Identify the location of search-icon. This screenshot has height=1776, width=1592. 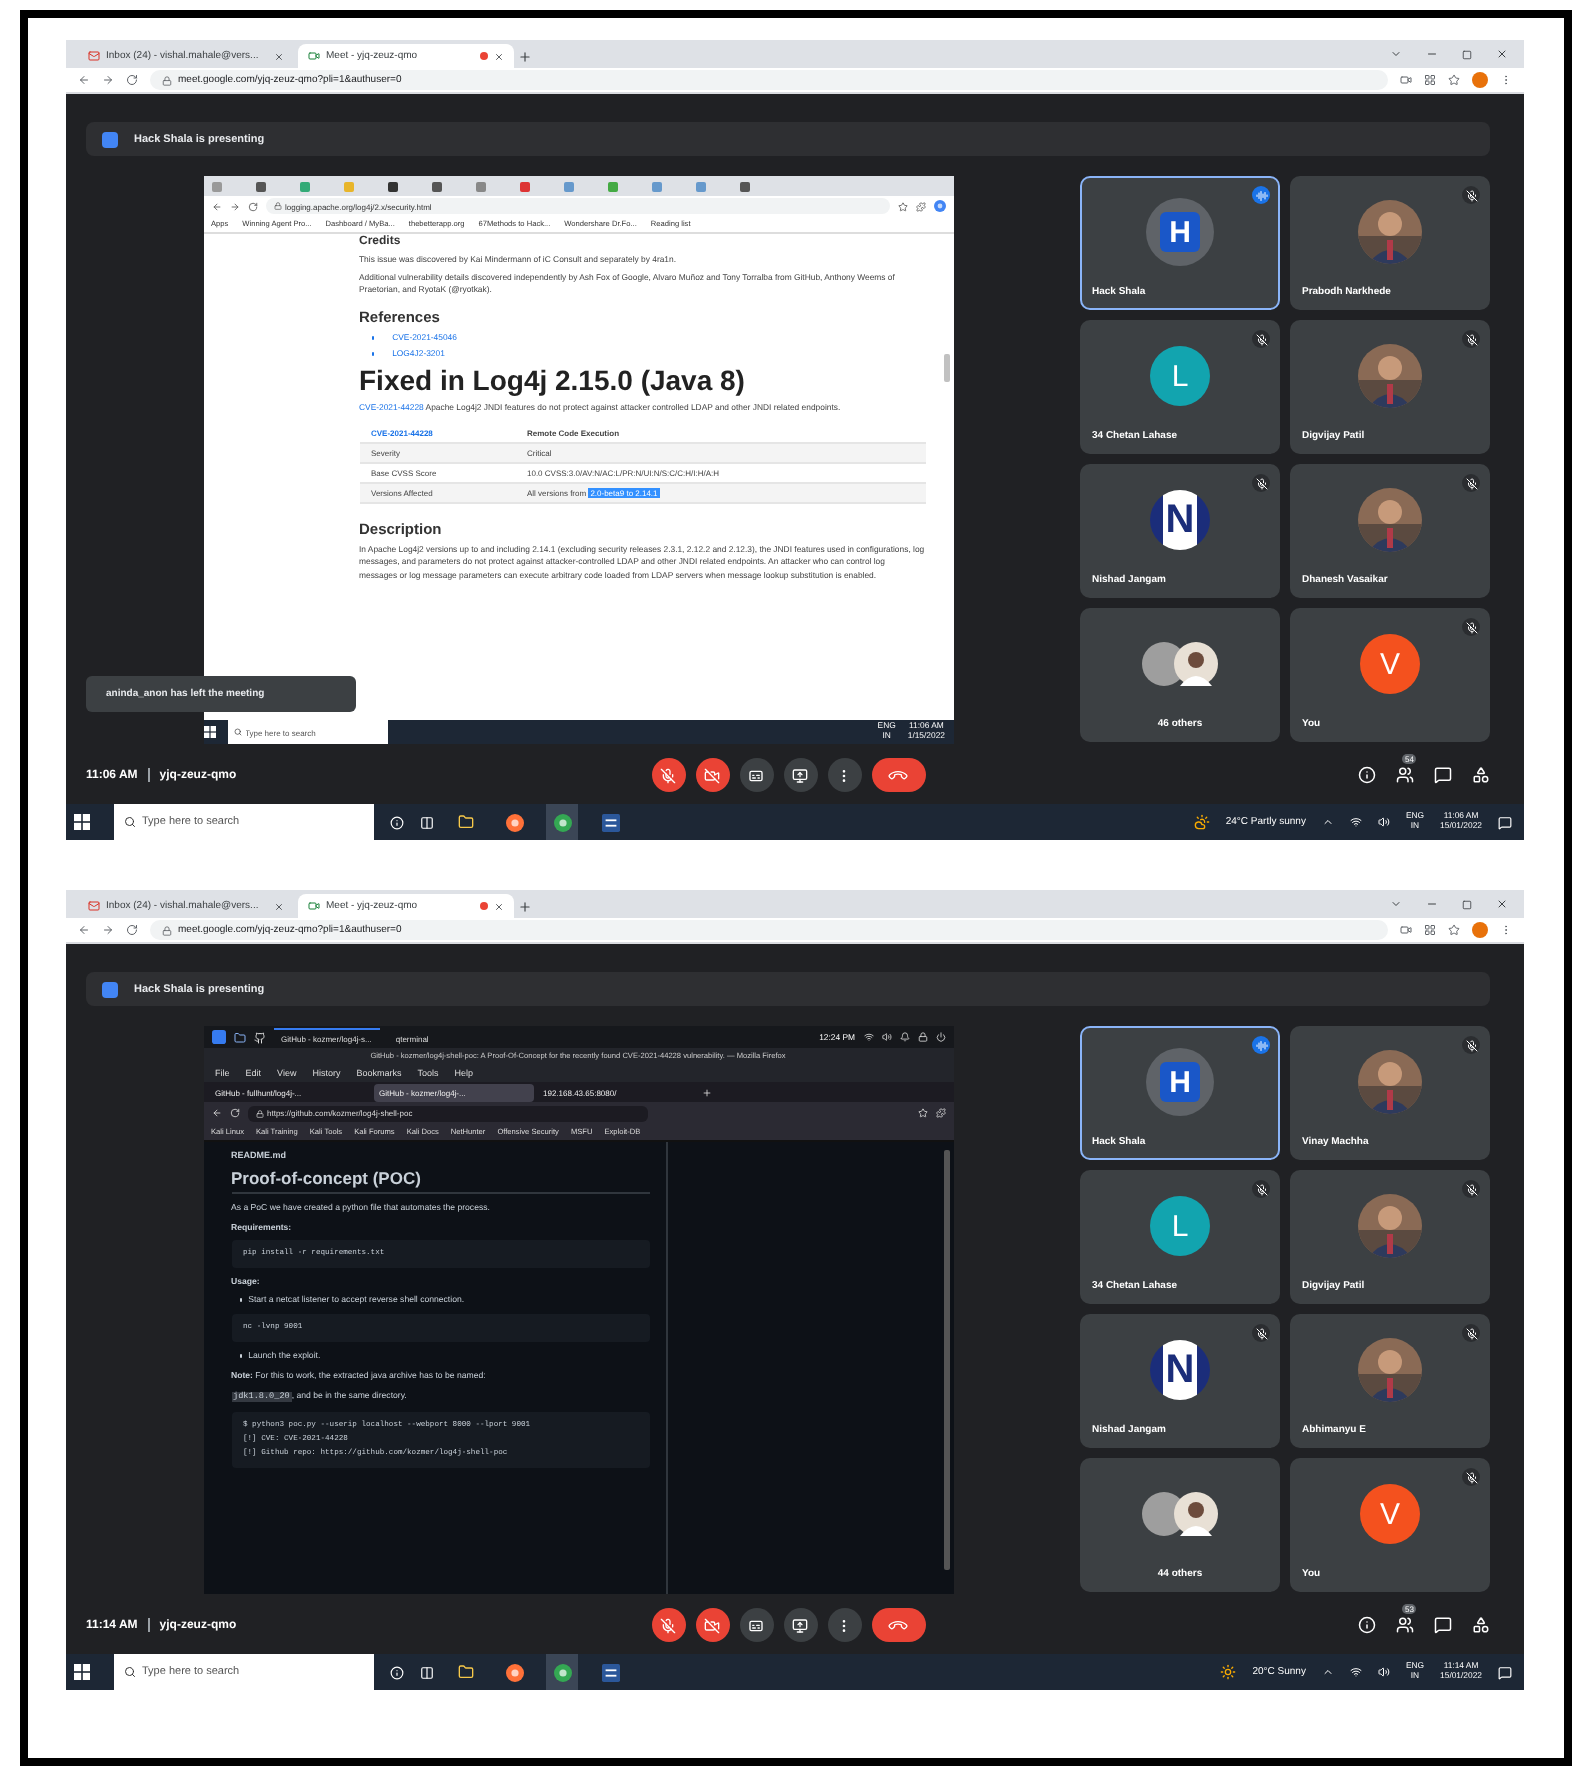
(237, 732).